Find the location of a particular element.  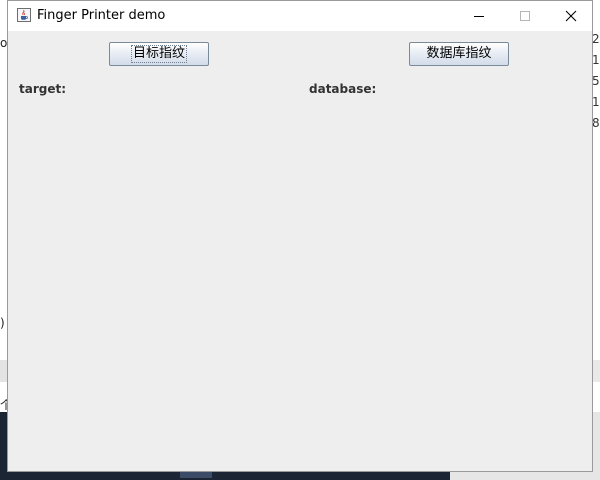

background-digit: 8 is located at coordinates (596, 123).